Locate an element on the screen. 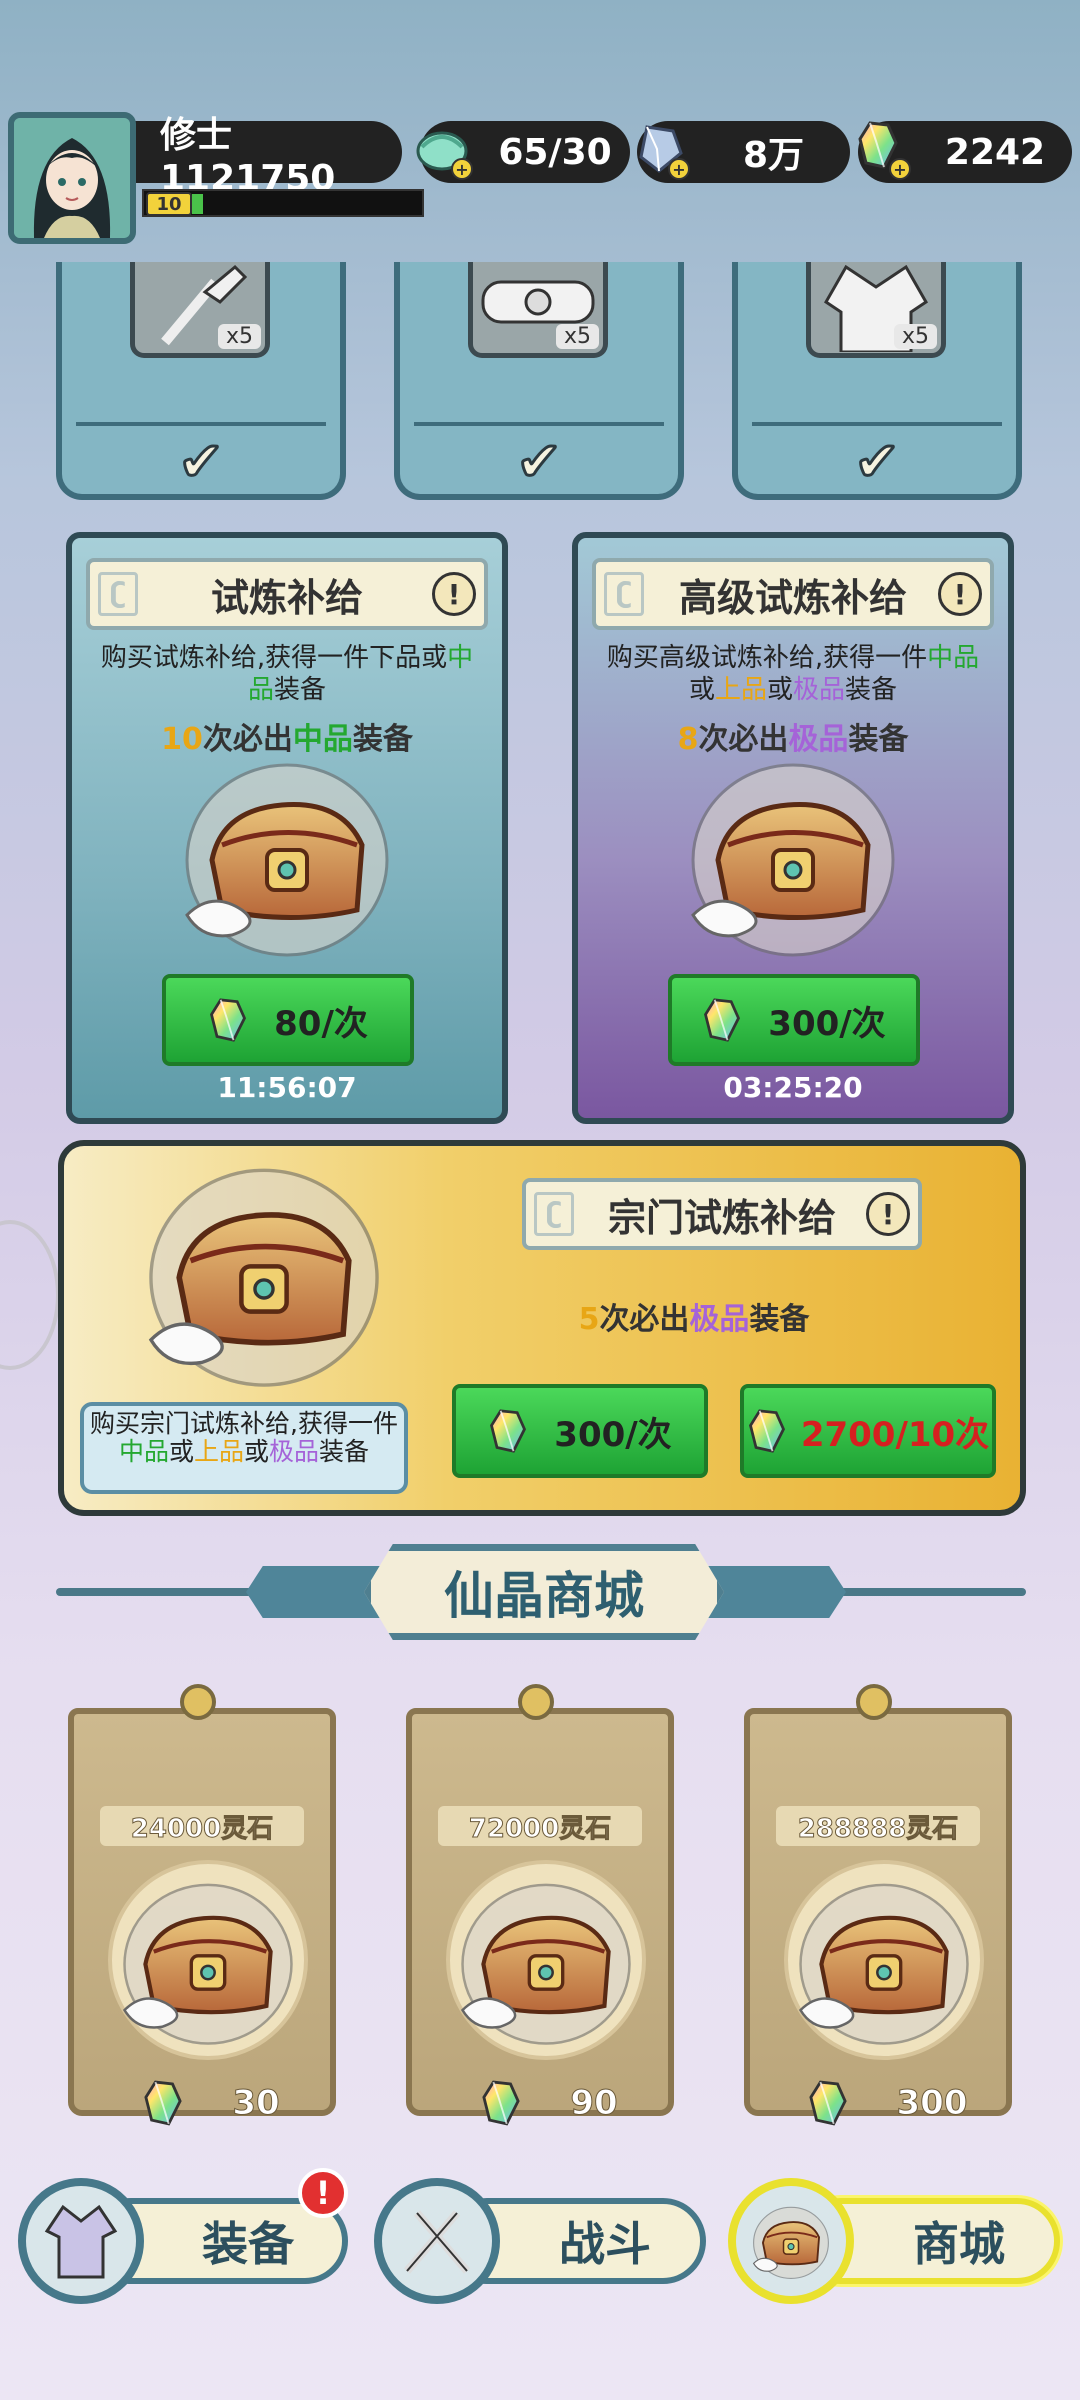 This screenshot has width=1080, height=2400. advanced-supply-price: 300/次 is located at coordinates (827, 1023).